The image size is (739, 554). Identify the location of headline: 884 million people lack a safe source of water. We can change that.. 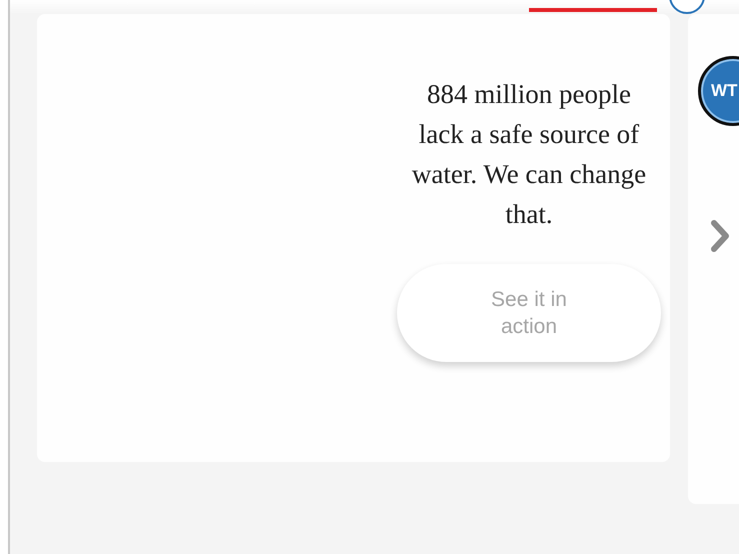
(529, 154).